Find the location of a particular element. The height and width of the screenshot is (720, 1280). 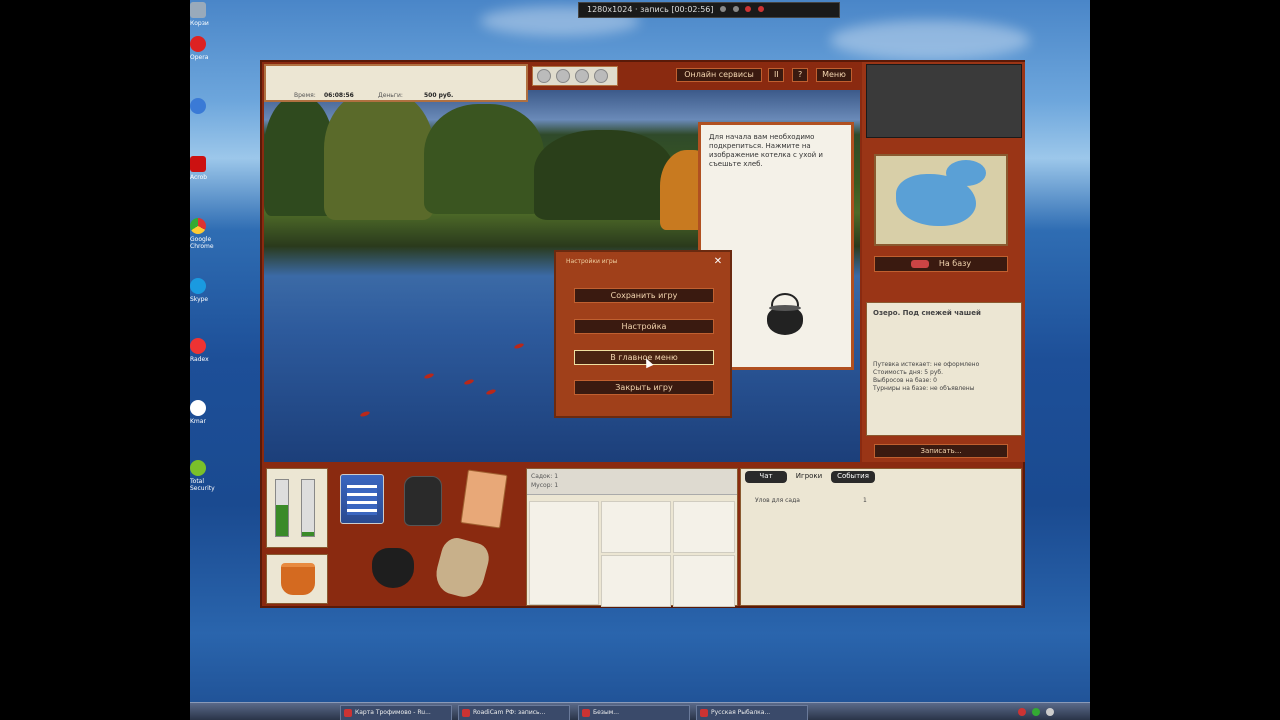

go-to-base-button: На базу is located at coordinates (941, 264).